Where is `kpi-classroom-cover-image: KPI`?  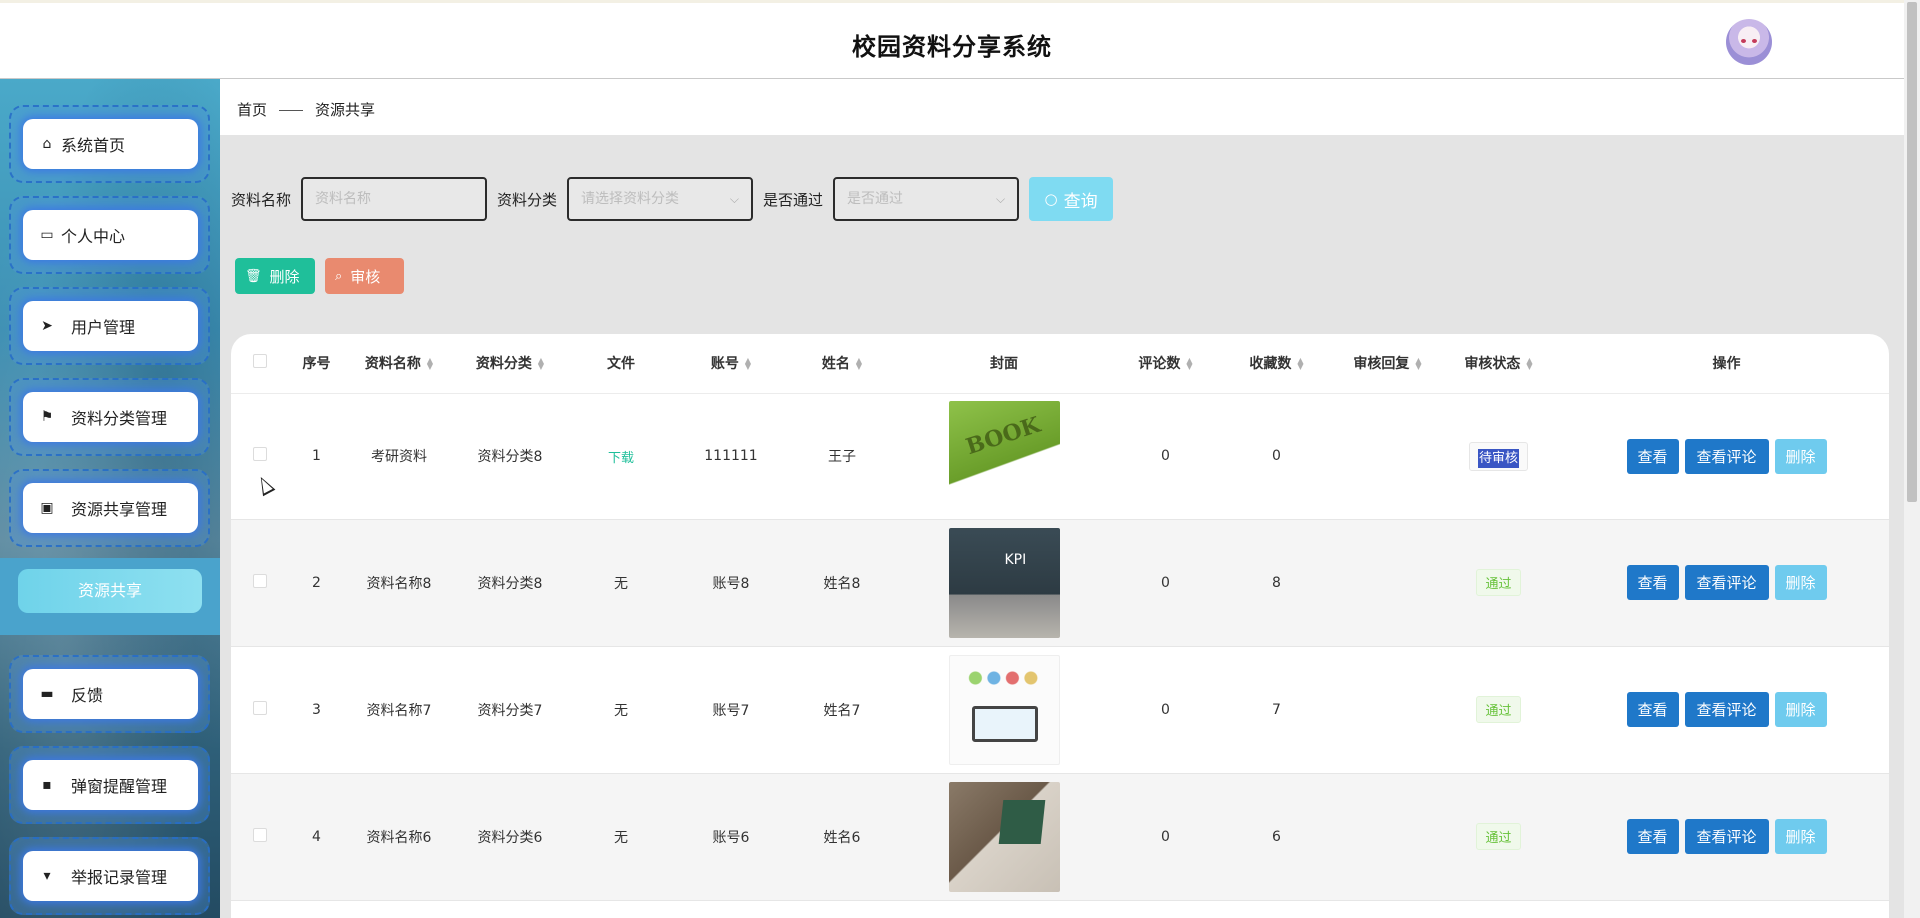
kpi-classroom-cover-image: KPI is located at coordinates (1004, 582).